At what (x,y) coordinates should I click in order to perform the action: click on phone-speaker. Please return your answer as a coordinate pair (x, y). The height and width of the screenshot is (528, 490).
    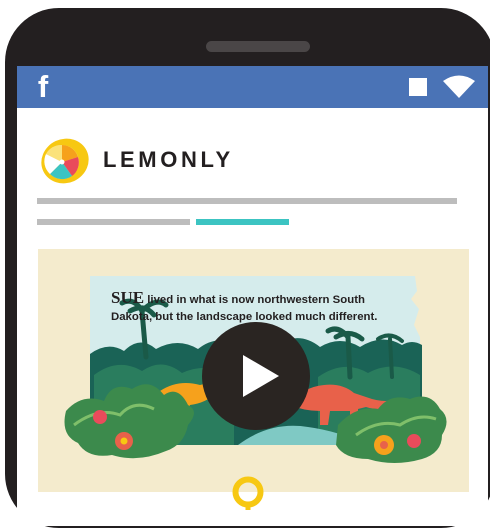
    Looking at the image, I should click on (258, 46).